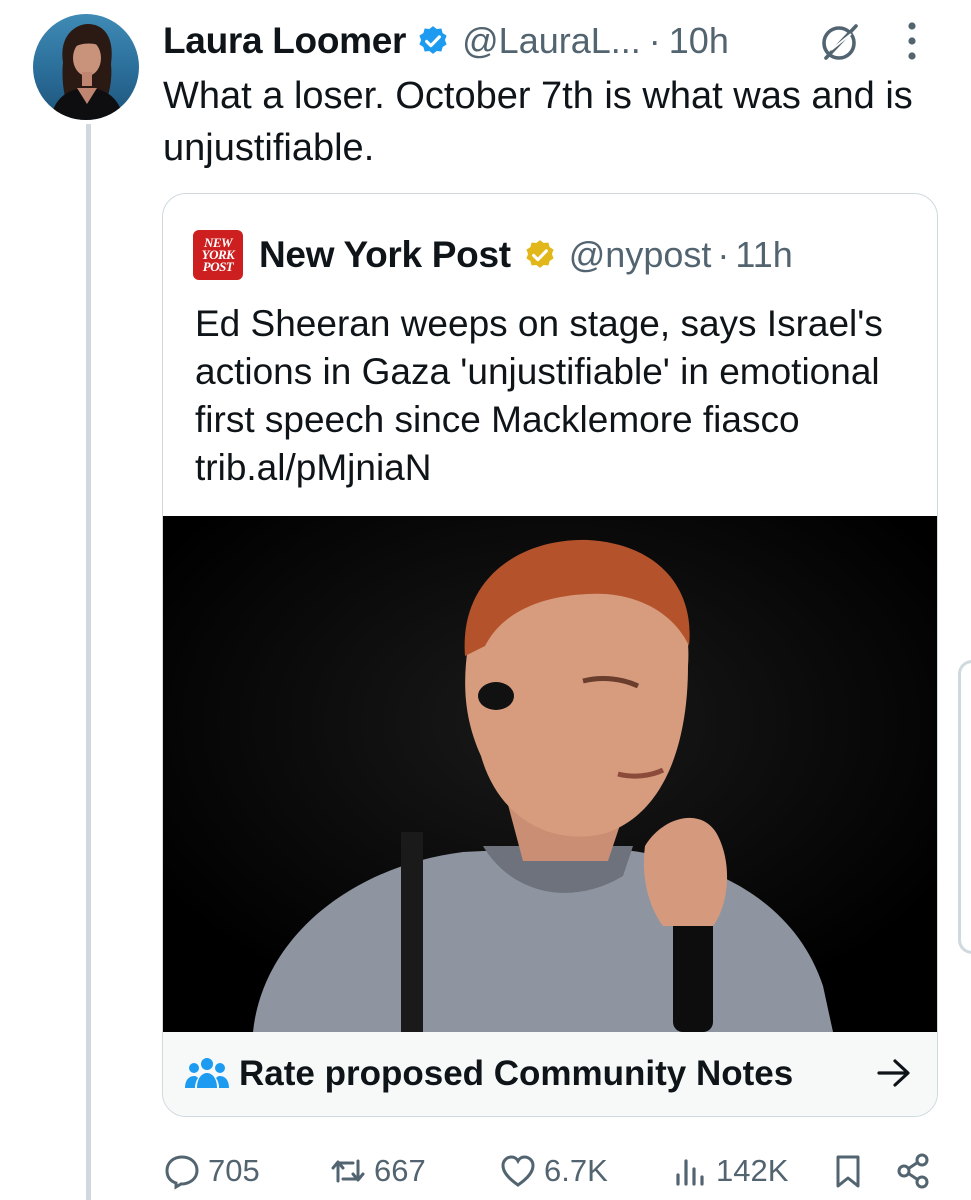  Describe the element at coordinates (218, 266) in the screenshot. I see `logo-line: POST` at that location.